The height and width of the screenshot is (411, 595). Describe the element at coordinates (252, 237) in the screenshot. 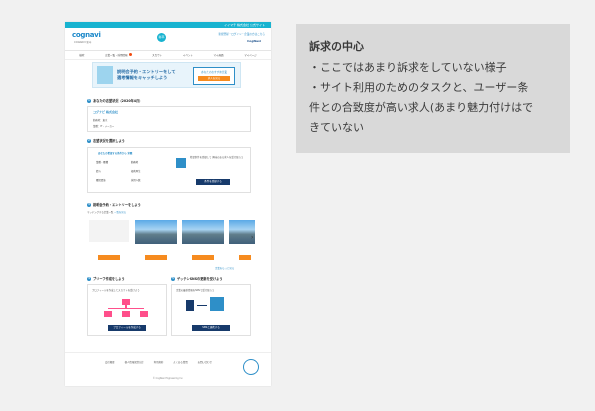

I see `carousel-next-icon: ›` at that location.